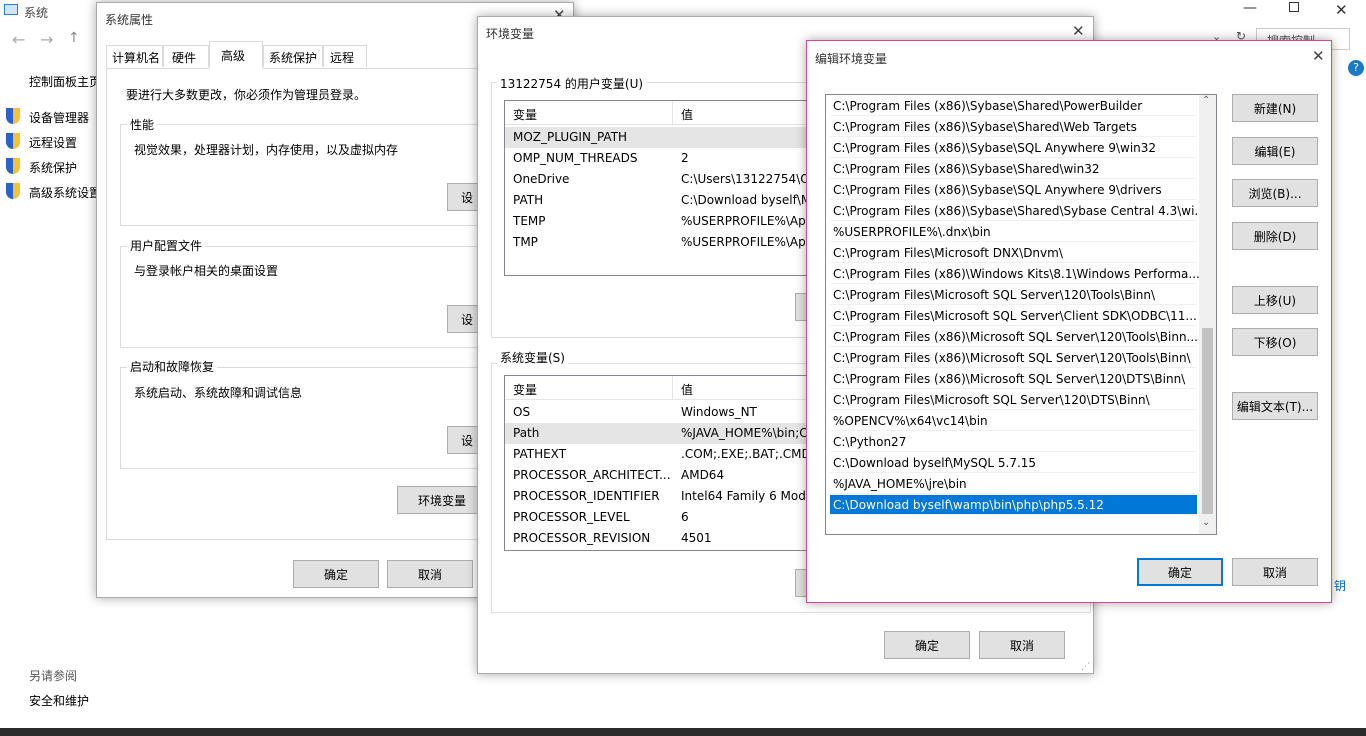  Describe the element at coordinates (683, 732) in the screenshot. I see `taskbar` at that location.